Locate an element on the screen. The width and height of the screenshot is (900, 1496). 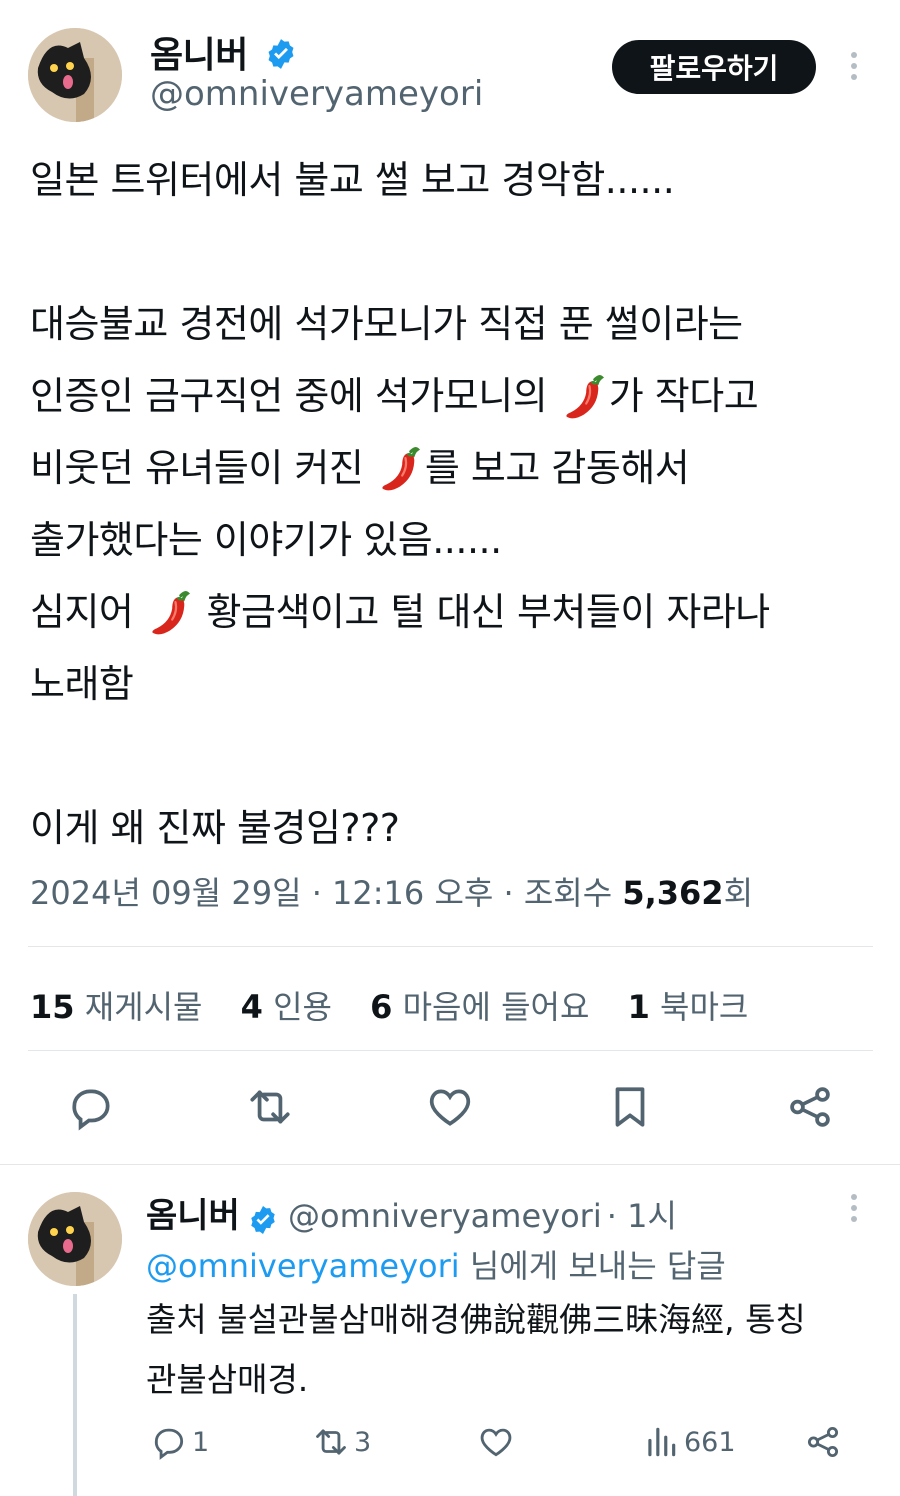
reply-like-button is located at coordinates (498, 1442).